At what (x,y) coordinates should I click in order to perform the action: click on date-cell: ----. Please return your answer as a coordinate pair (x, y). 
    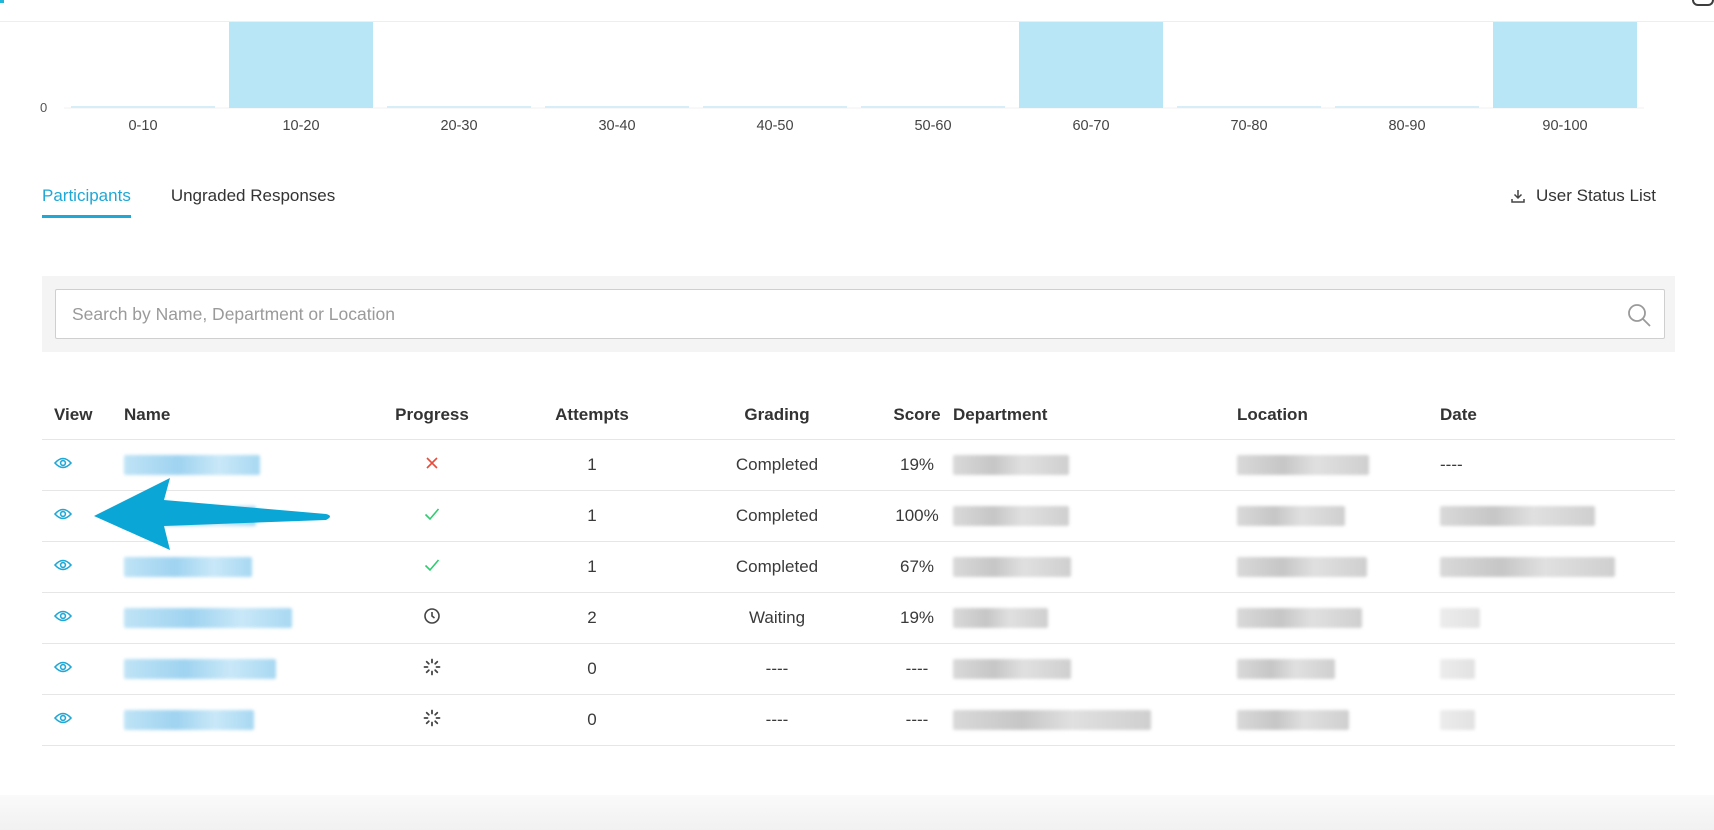
    Looking at the image, I should click on (1555, 465).